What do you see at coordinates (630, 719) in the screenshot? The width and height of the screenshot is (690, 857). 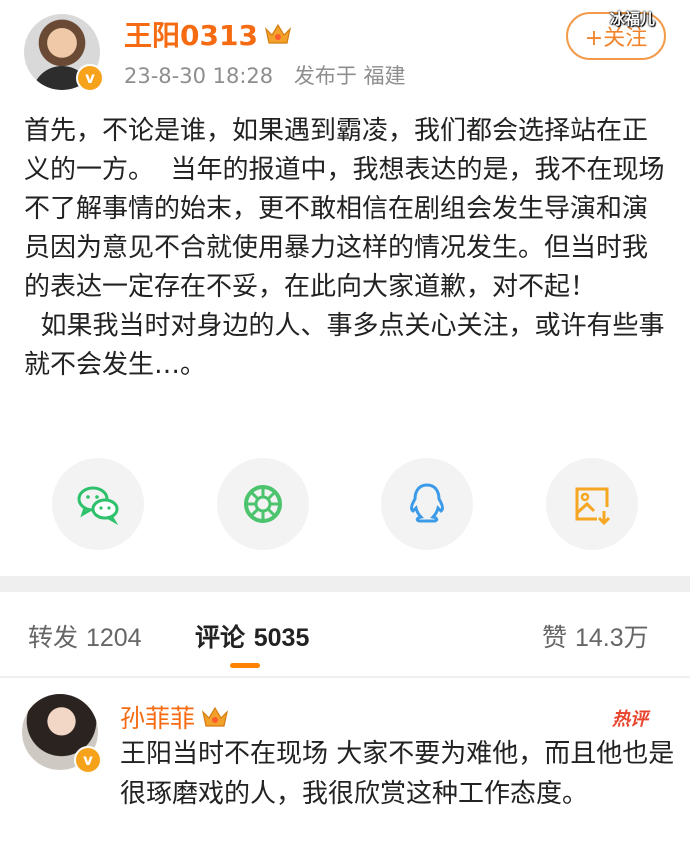 I see `hot-comment-badge: 热评` at bounding box center [630, 719].